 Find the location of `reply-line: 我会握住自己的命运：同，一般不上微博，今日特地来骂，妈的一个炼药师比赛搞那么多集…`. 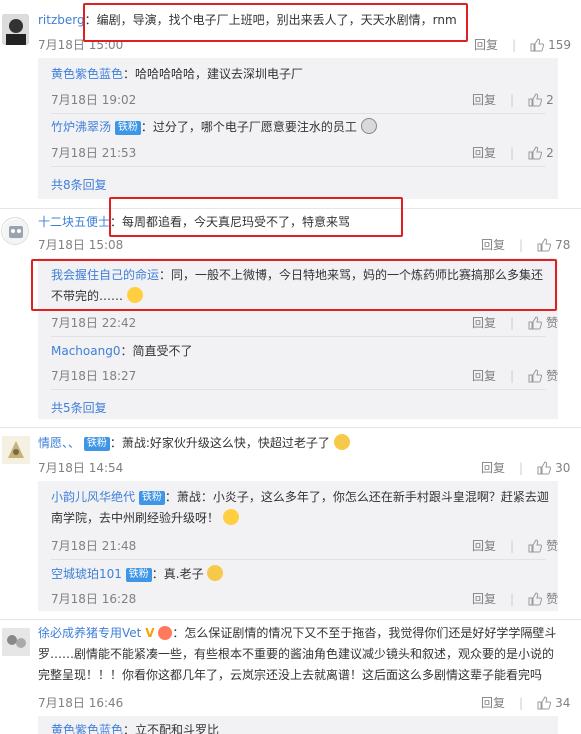

reply-line: 我会握住自己的命运：同，一般不上微博，今日特地来骂，妈的一个炼药师比赛搞那么多集… is located at coordinates (297, 285).